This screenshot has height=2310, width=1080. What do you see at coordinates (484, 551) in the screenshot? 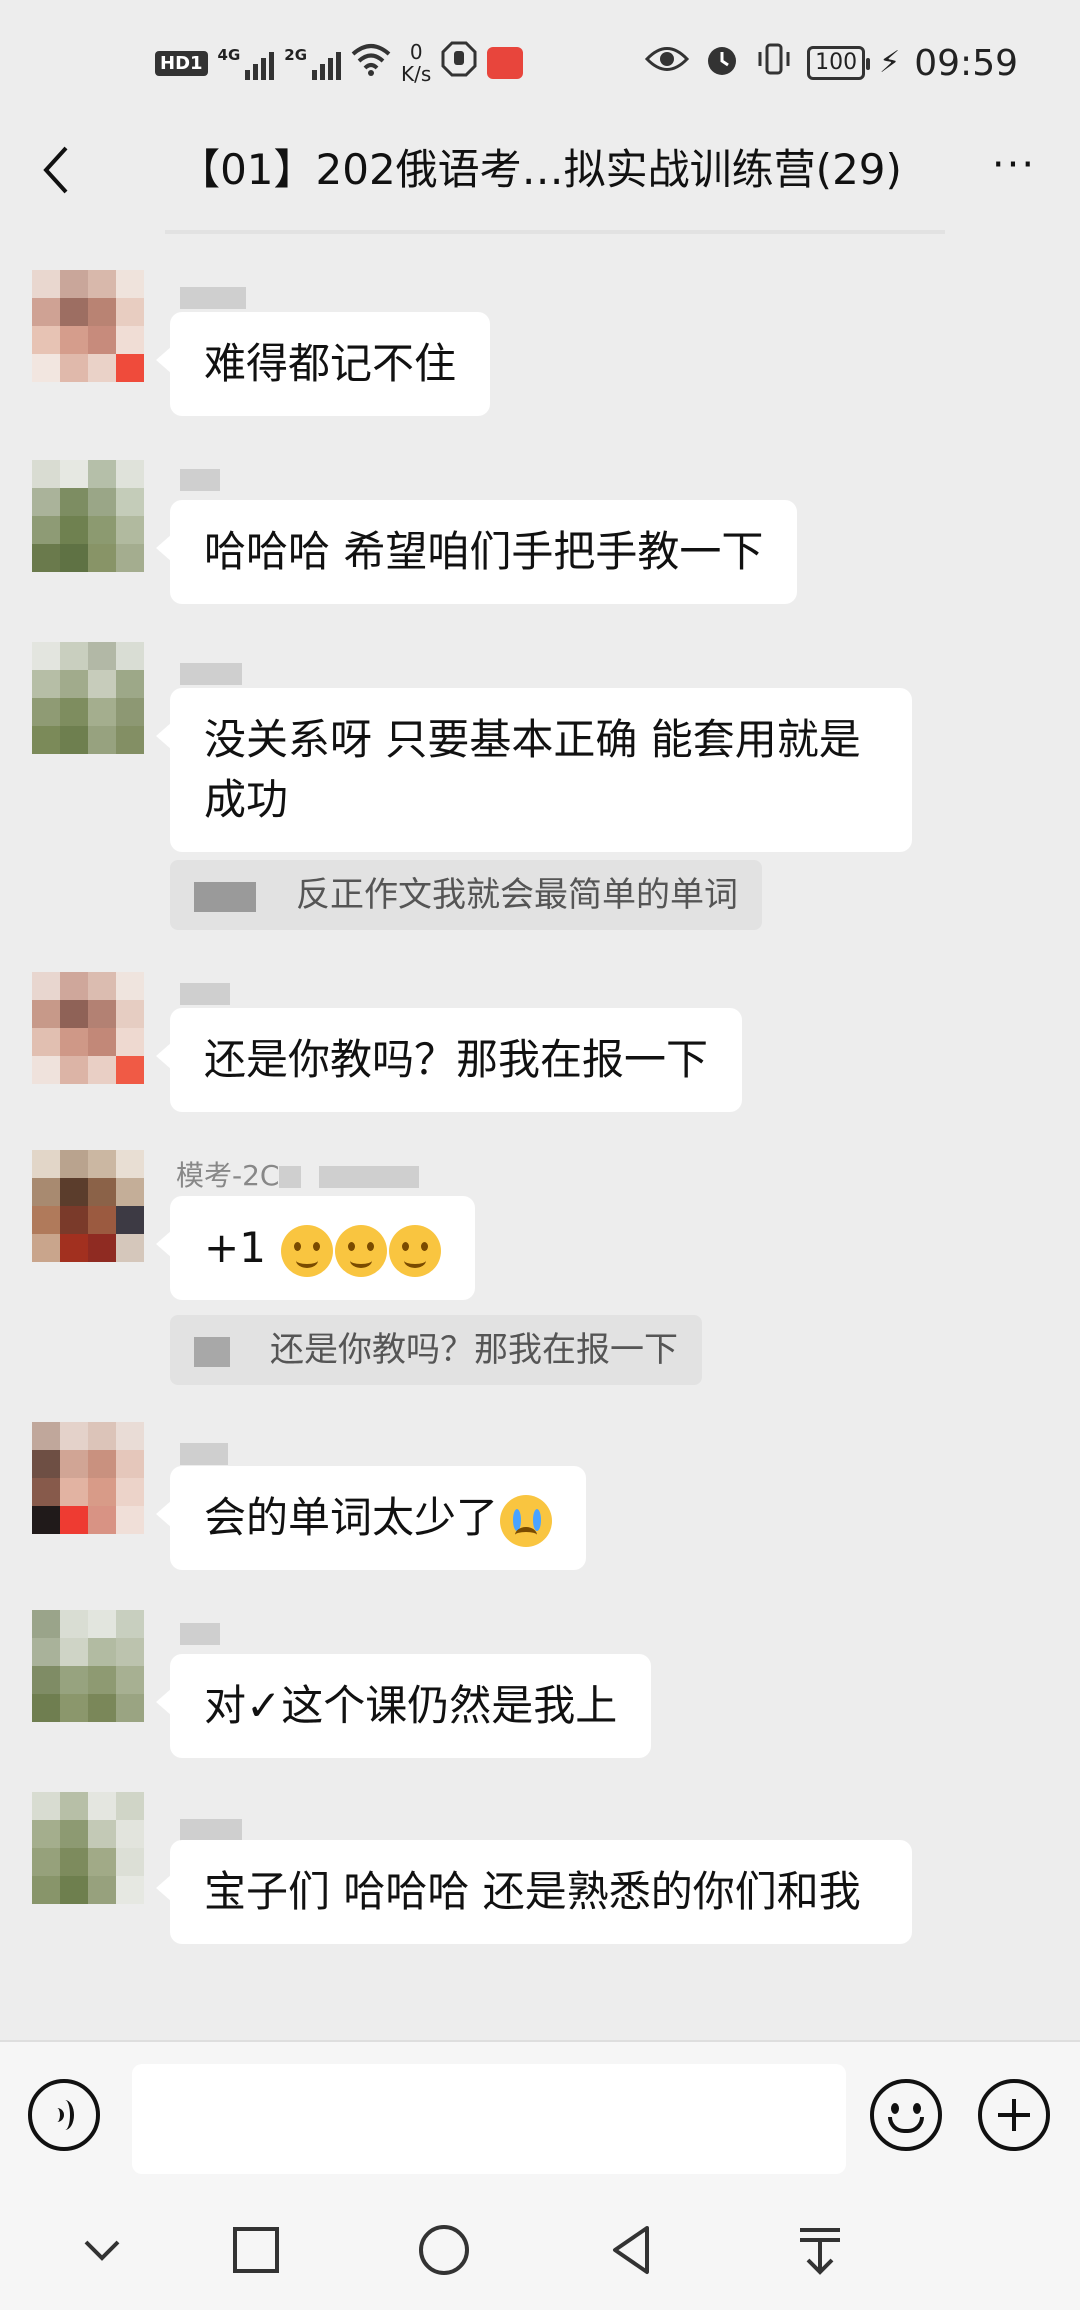
I see `message-text: 哈哈哈 希望咱们手把手教一下` at bounding box center [484, 551].